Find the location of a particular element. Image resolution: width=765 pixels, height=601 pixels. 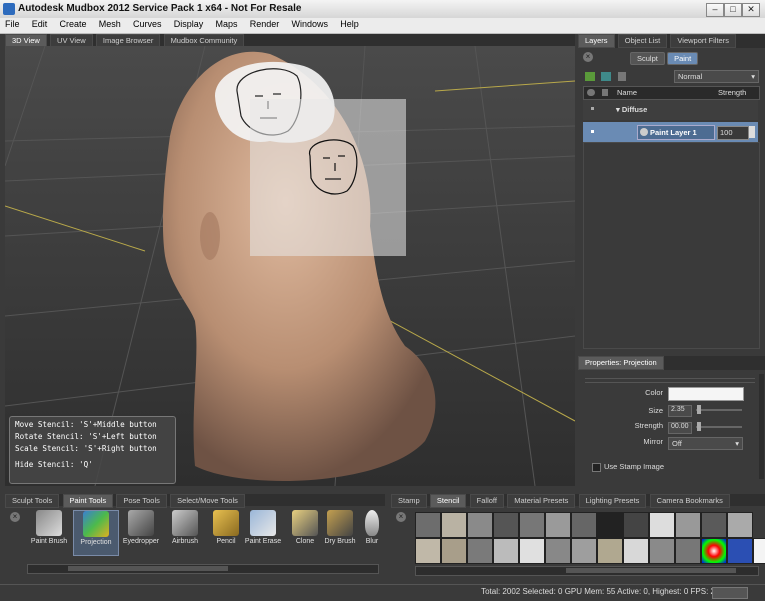

maximize-icon: □ is located at coordinates (733, 10).